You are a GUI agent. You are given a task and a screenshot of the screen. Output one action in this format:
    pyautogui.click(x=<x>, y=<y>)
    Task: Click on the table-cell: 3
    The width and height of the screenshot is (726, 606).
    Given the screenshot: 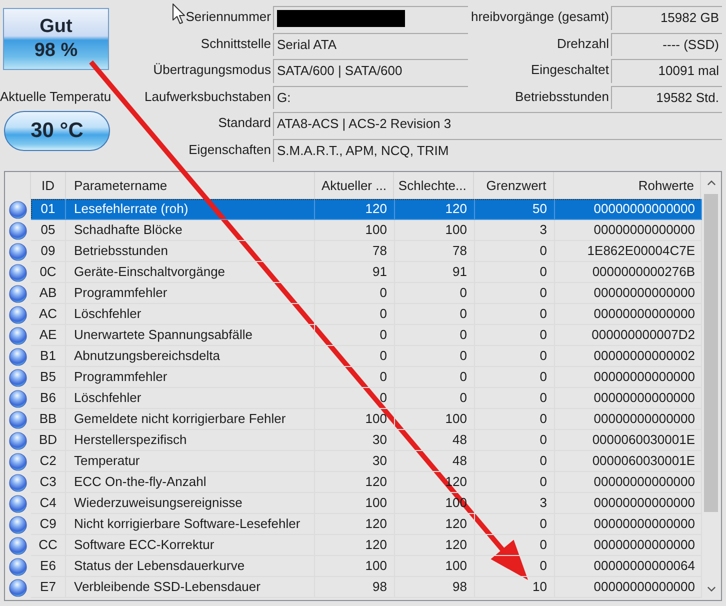 What is the action you would take?
    pyautogui.click(x=515, y=230)
    